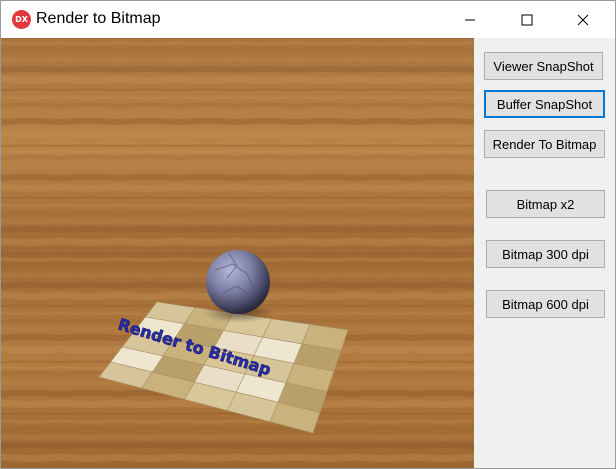 The height and width of the screenshot is (469, 616). I want to click on maximize-icon, so click(527, 19).